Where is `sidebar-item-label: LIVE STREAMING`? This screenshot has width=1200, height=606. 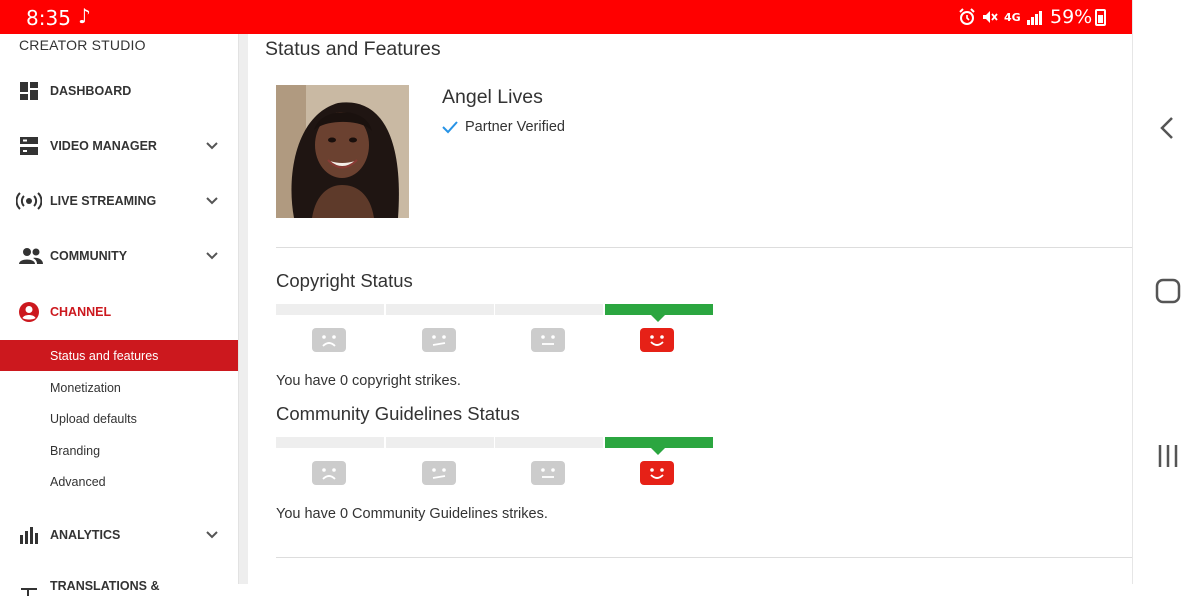 sidebar-item-label: LIVE STREAMING is located at coordinates (103, 201).